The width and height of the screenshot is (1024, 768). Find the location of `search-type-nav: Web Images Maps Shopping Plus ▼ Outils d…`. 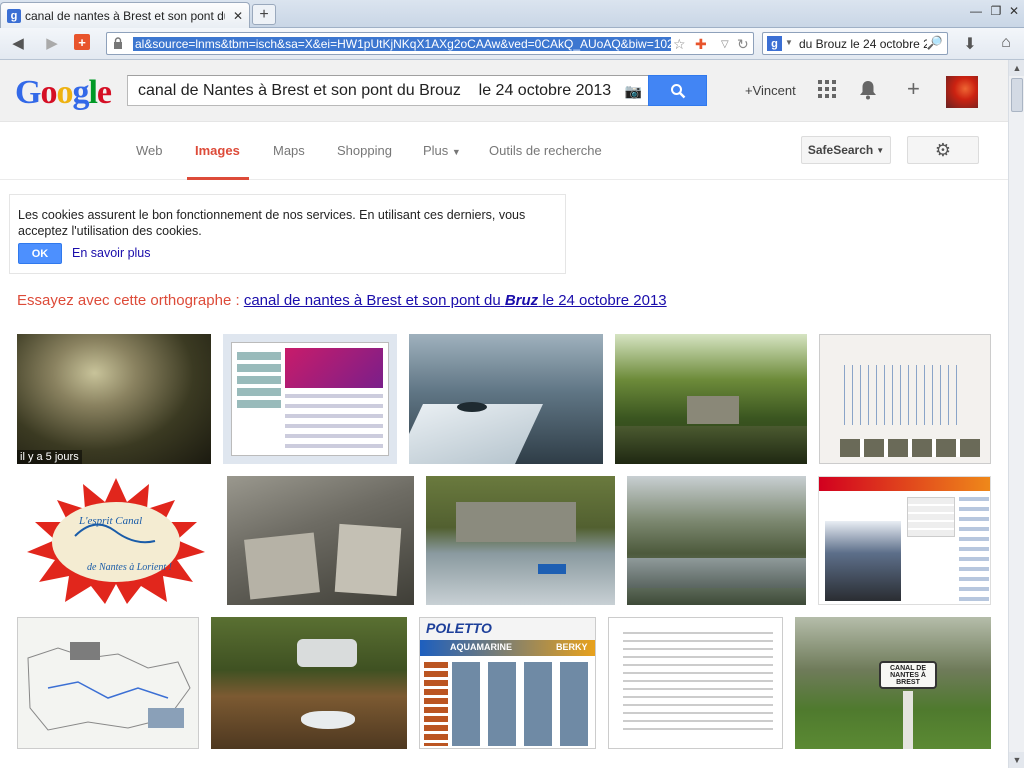

search-type-nav: Web Images Maps Shopping Plus ▼ Outils d… is located at coordinates (504, 151).